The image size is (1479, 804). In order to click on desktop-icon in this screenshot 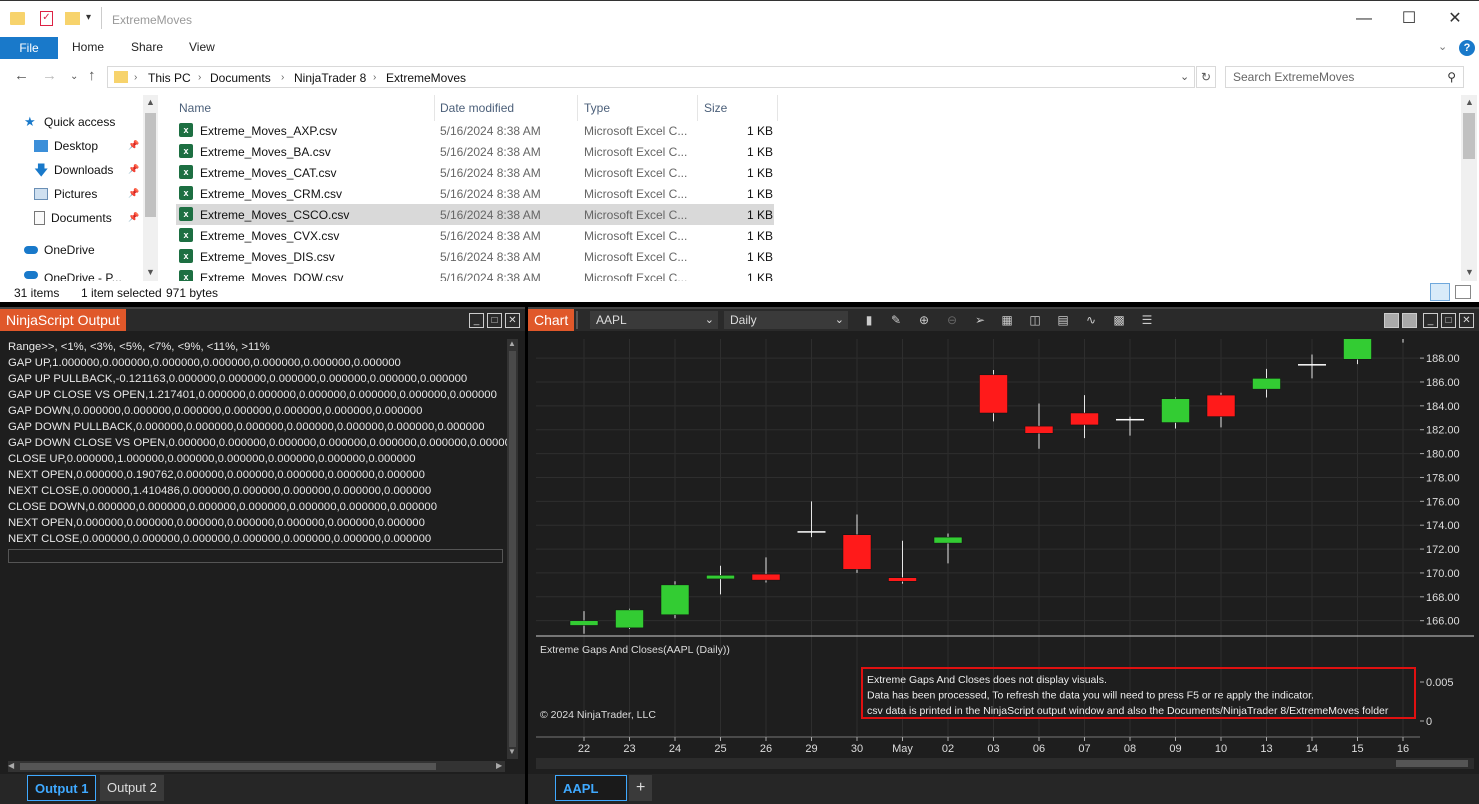, I will do `click(41, 146)`.